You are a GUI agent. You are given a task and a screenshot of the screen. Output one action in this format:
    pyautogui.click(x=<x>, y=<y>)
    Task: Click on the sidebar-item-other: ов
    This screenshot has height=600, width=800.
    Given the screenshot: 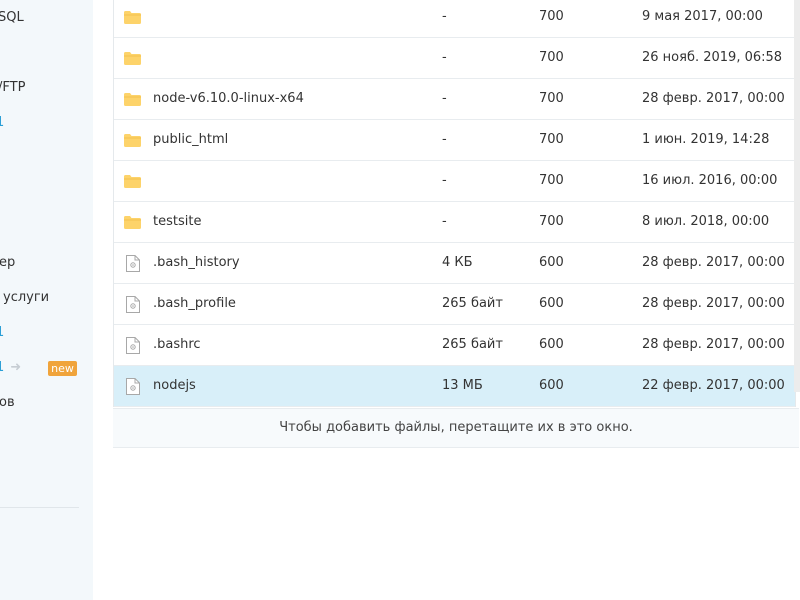 What is the action you would take?
    pyautogui.click(x=7, y=403)
    